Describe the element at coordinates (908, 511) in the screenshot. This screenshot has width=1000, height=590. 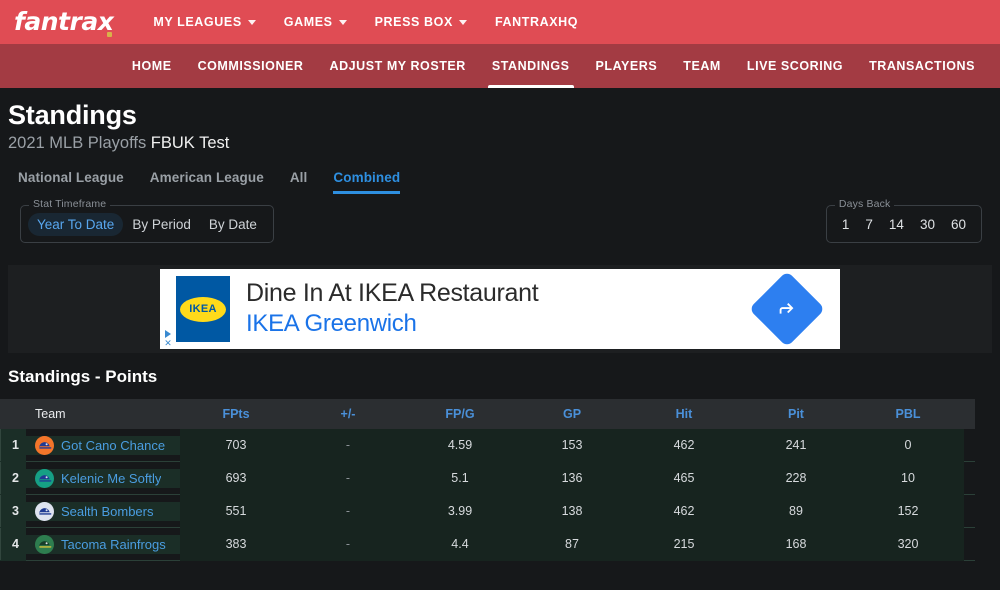
I see `row-pbl-cell: 152` at that location.